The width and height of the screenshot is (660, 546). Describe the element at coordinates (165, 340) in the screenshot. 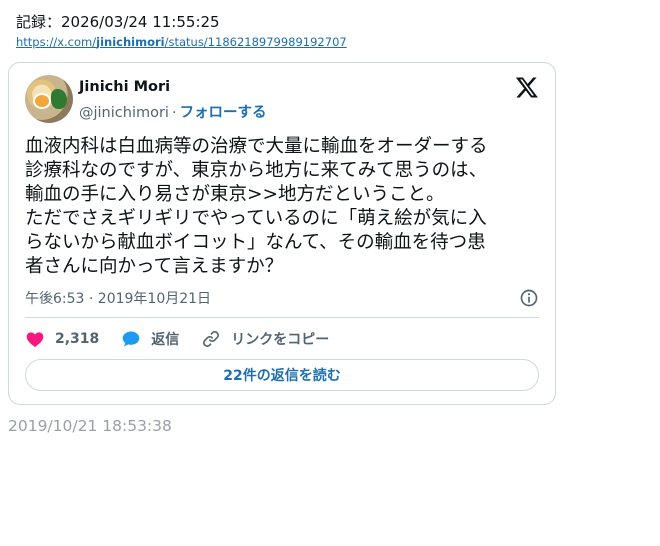

I see `reply-label: 返信` at that location.